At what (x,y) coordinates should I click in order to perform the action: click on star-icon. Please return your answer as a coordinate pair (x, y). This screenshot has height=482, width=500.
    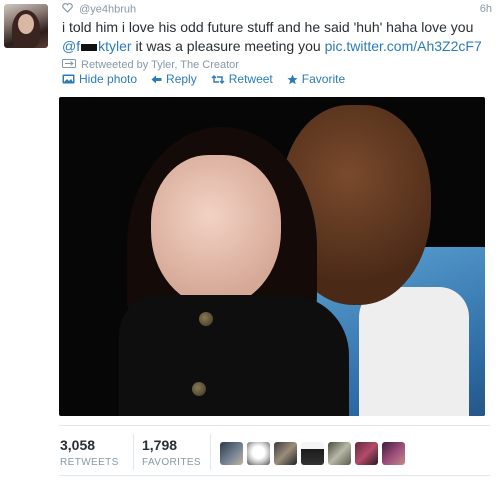
    Looking at the image, I should click on (292, 79).